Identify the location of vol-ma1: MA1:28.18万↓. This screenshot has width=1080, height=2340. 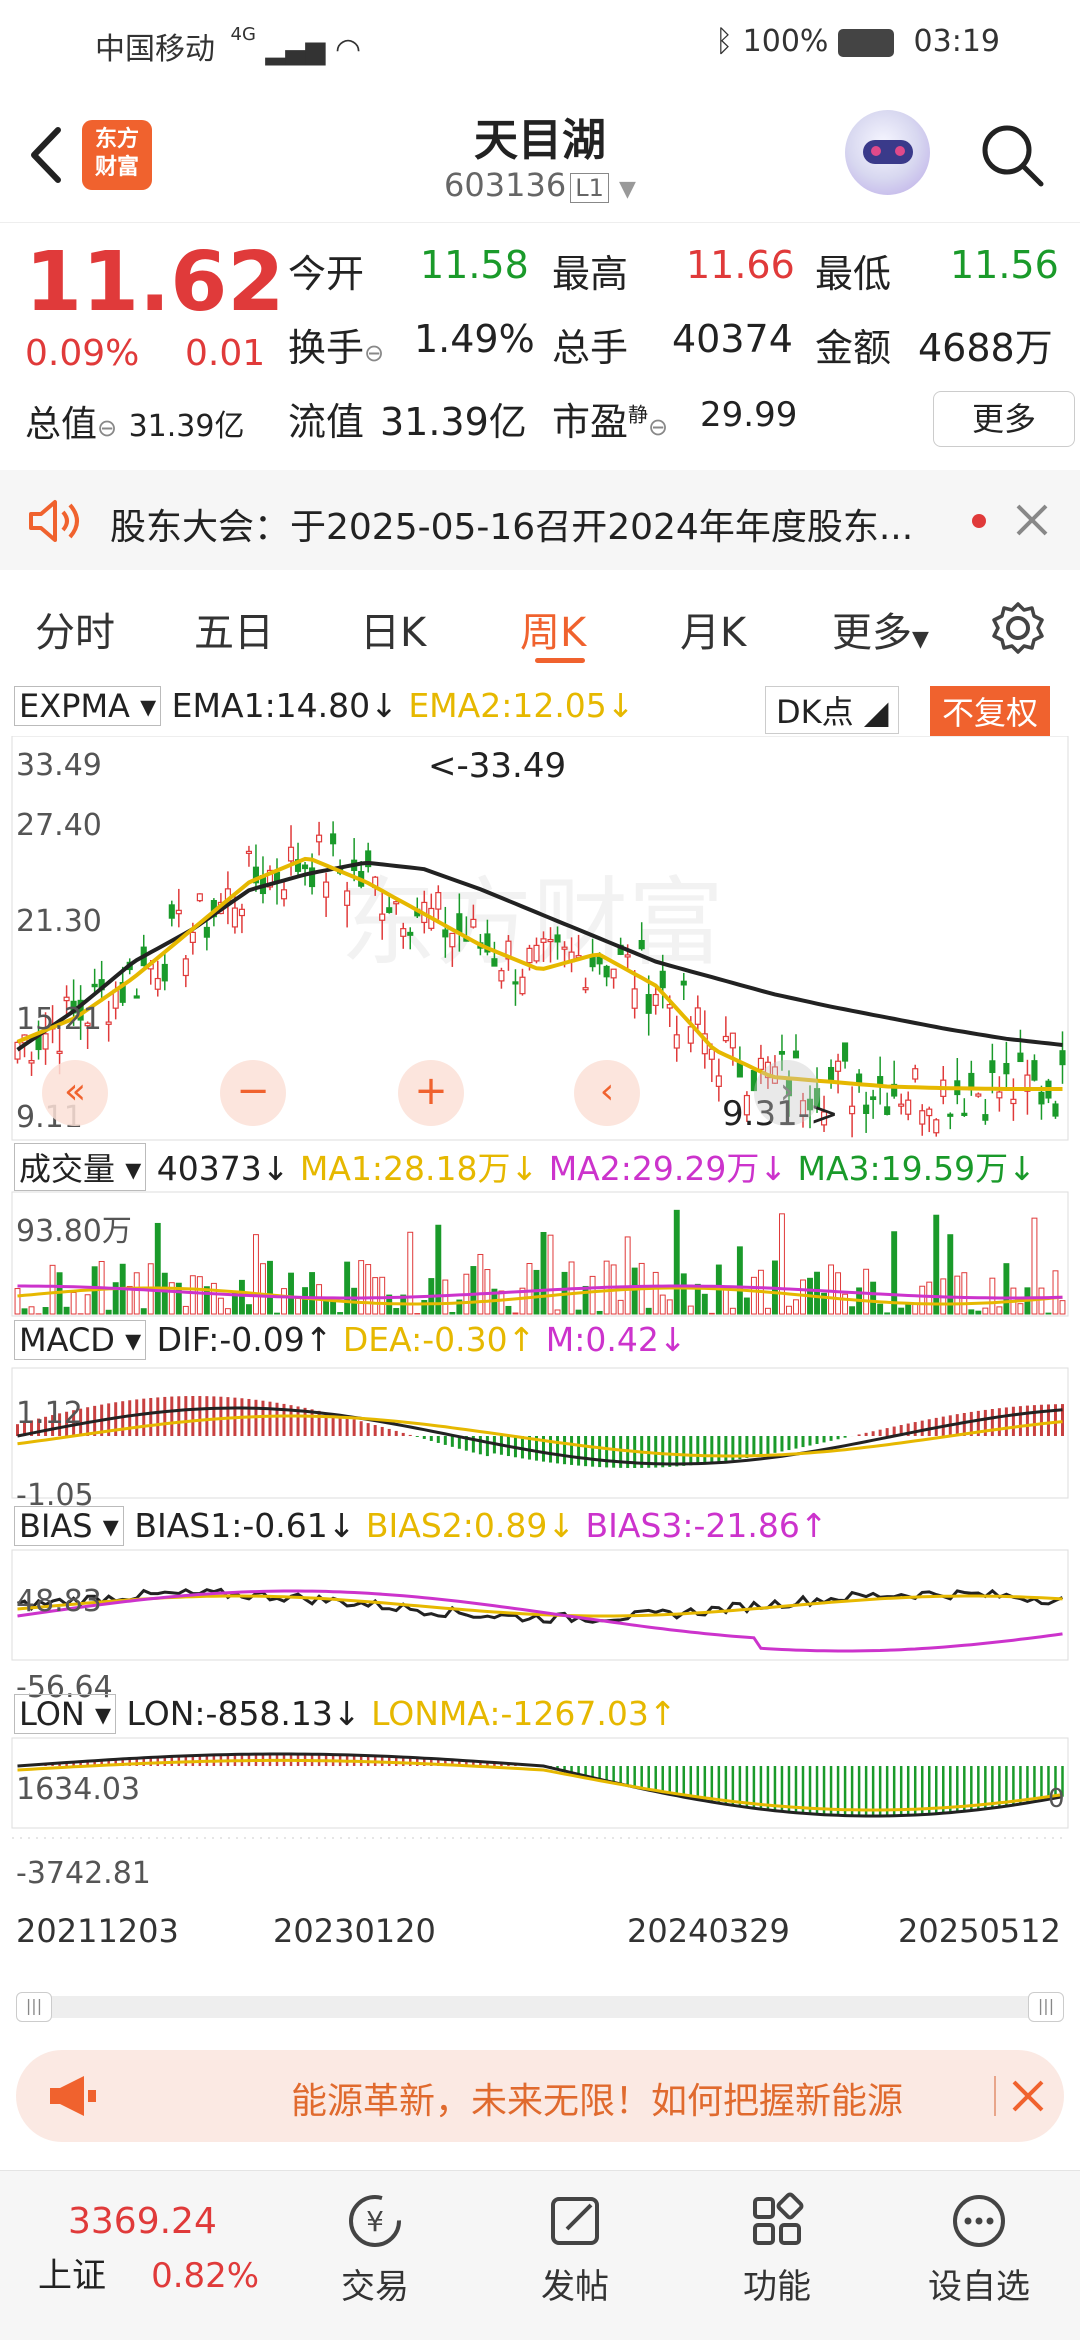
(419, 1168).